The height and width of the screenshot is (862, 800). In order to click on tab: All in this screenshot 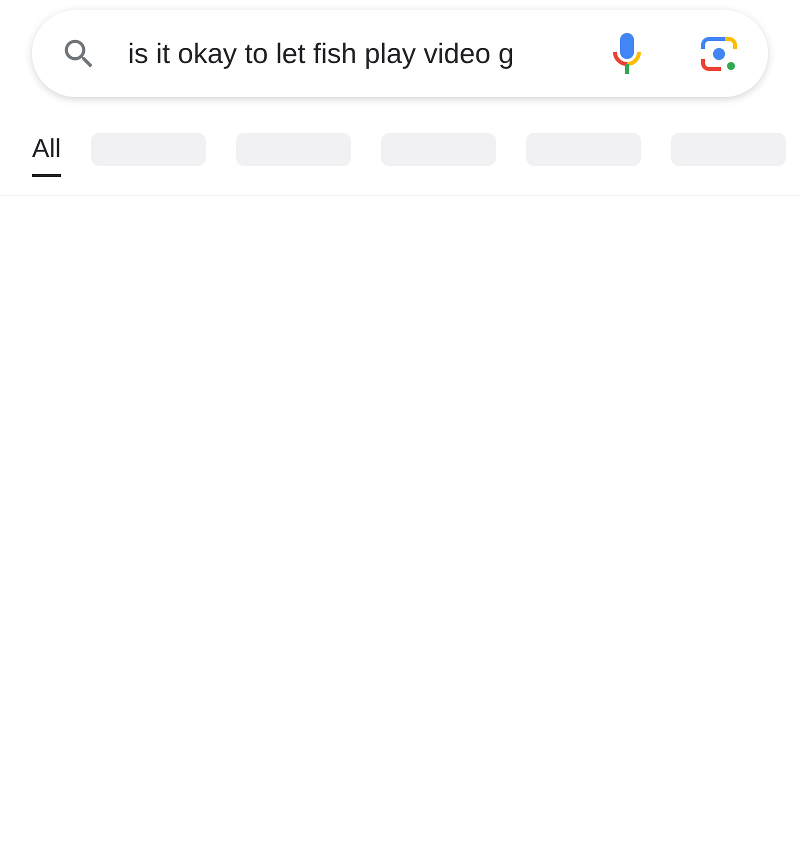, I will do `click(46, 155)`.